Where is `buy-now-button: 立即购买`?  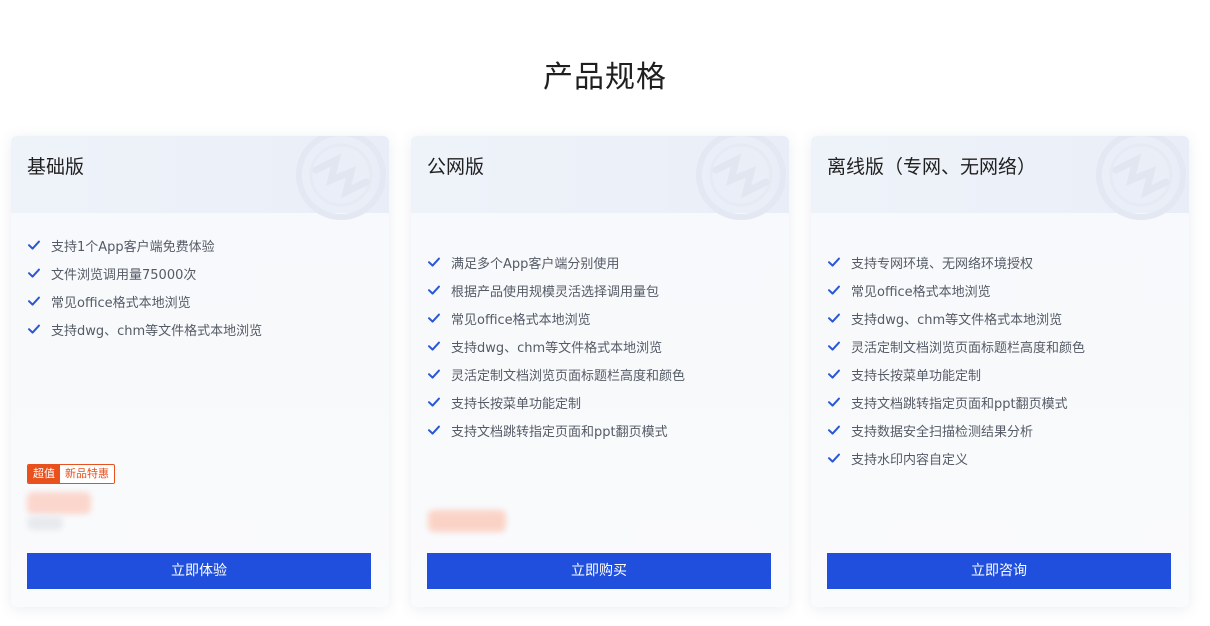 buy-now-button: 立即购买 is located at coordinates (599, 571).